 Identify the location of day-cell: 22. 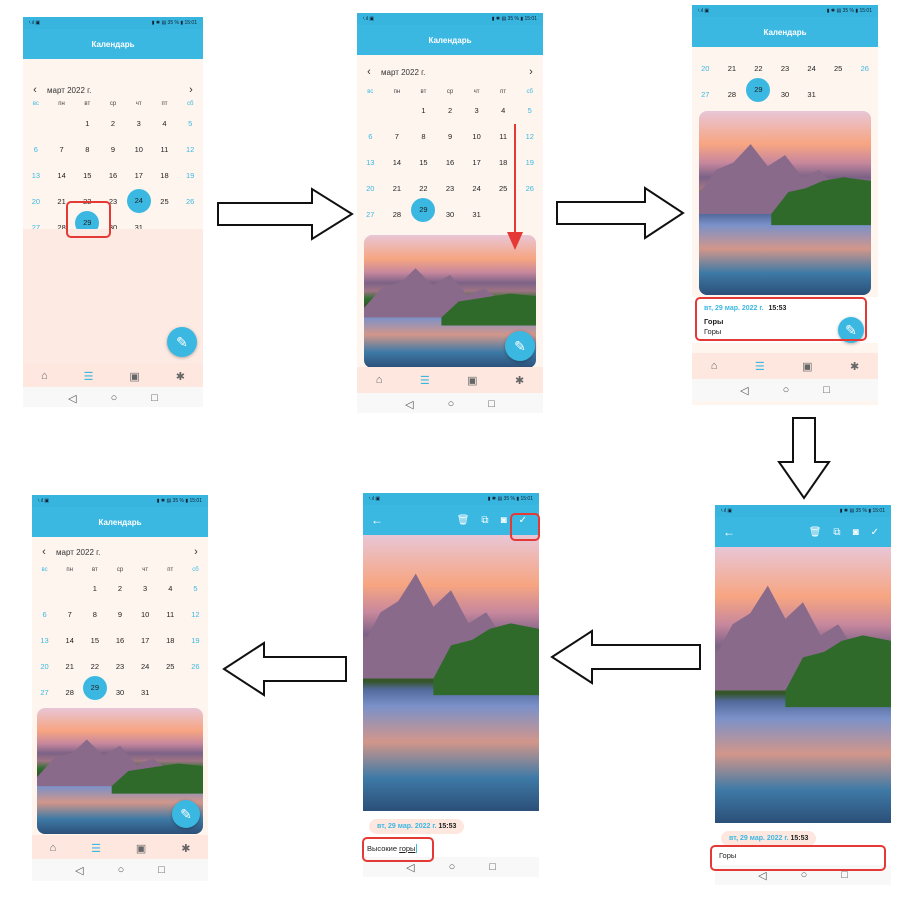
(423, 188).